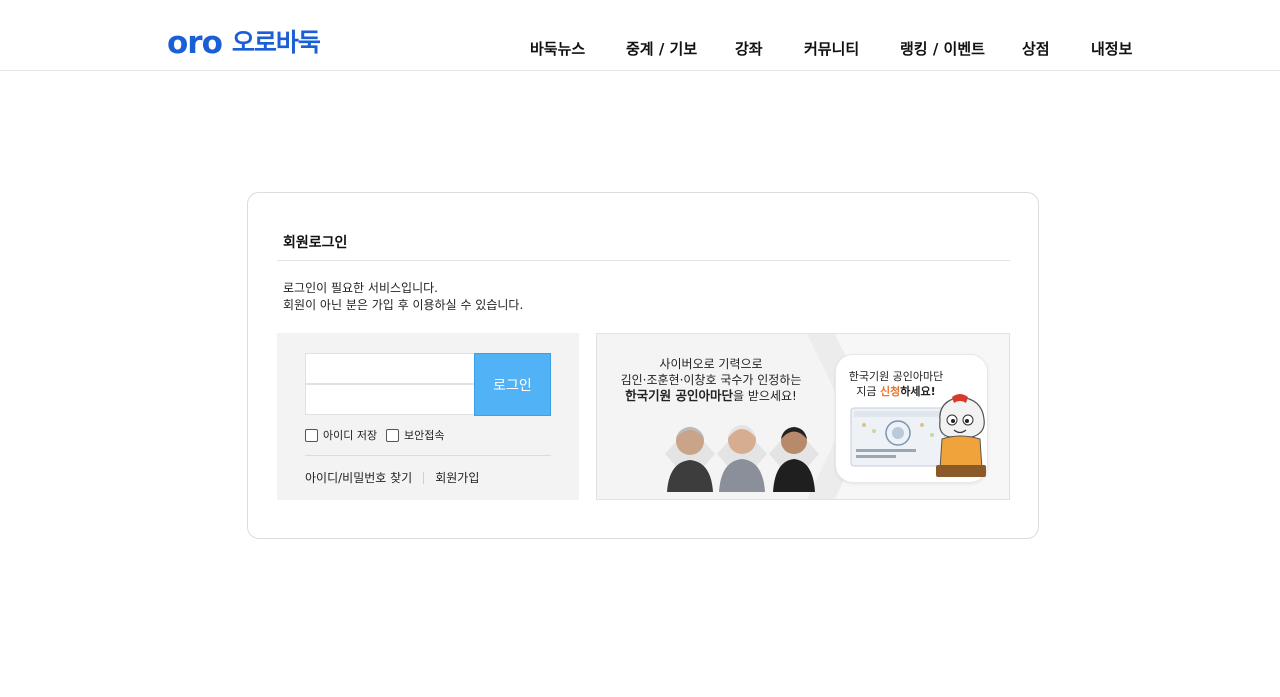 The width and height of the screenshot is (1280, 697). What do you see at coordinates (311, 435) in the screenshot?
I see `save-id-checkbox` at bounding box center [311, 435].